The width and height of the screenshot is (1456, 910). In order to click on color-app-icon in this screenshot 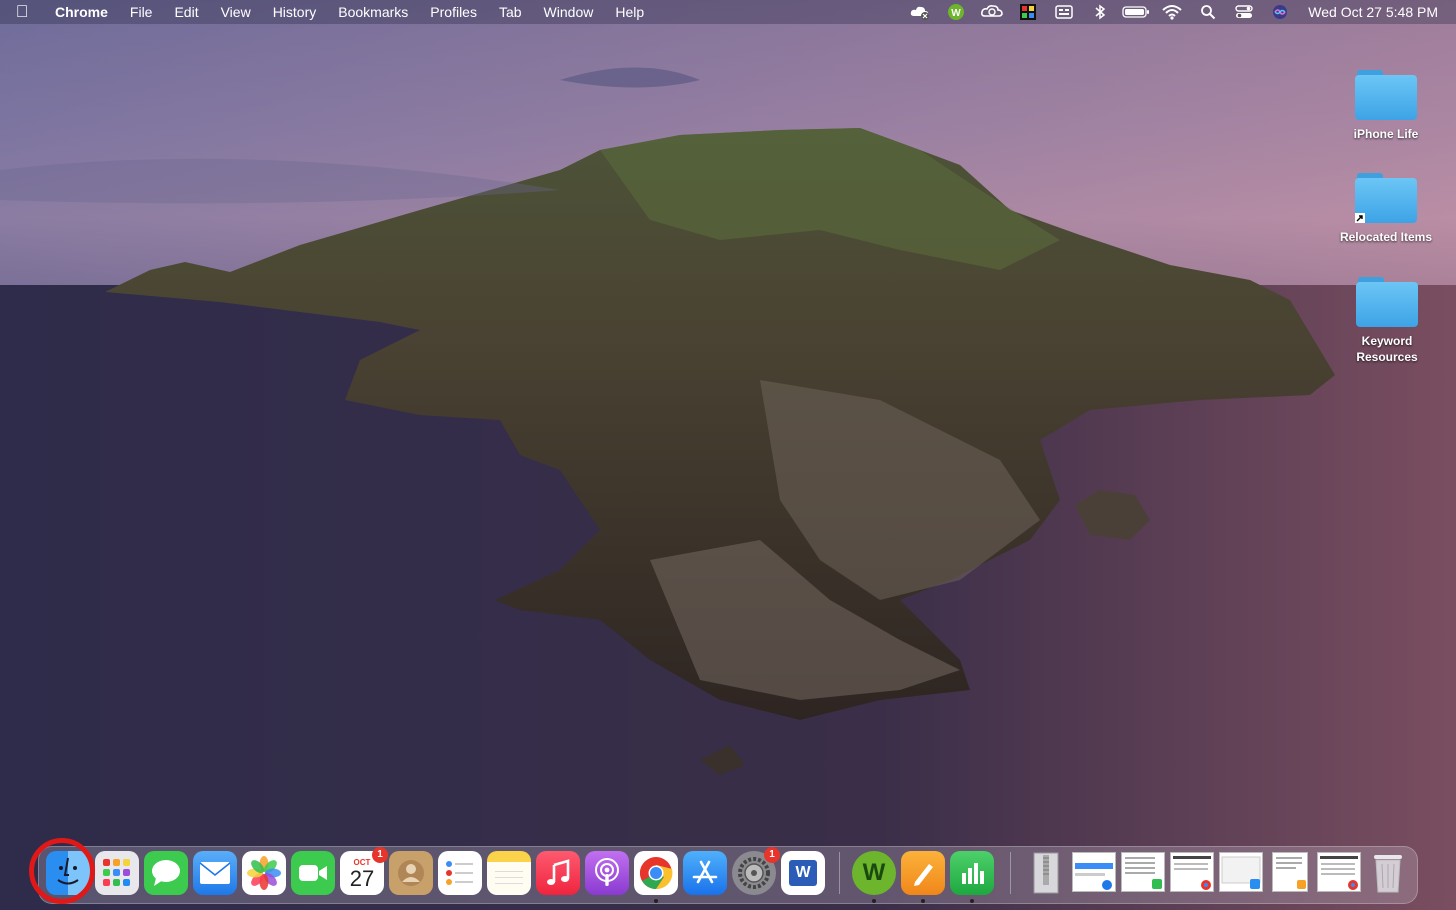, I will do `click(1028, 12)`.